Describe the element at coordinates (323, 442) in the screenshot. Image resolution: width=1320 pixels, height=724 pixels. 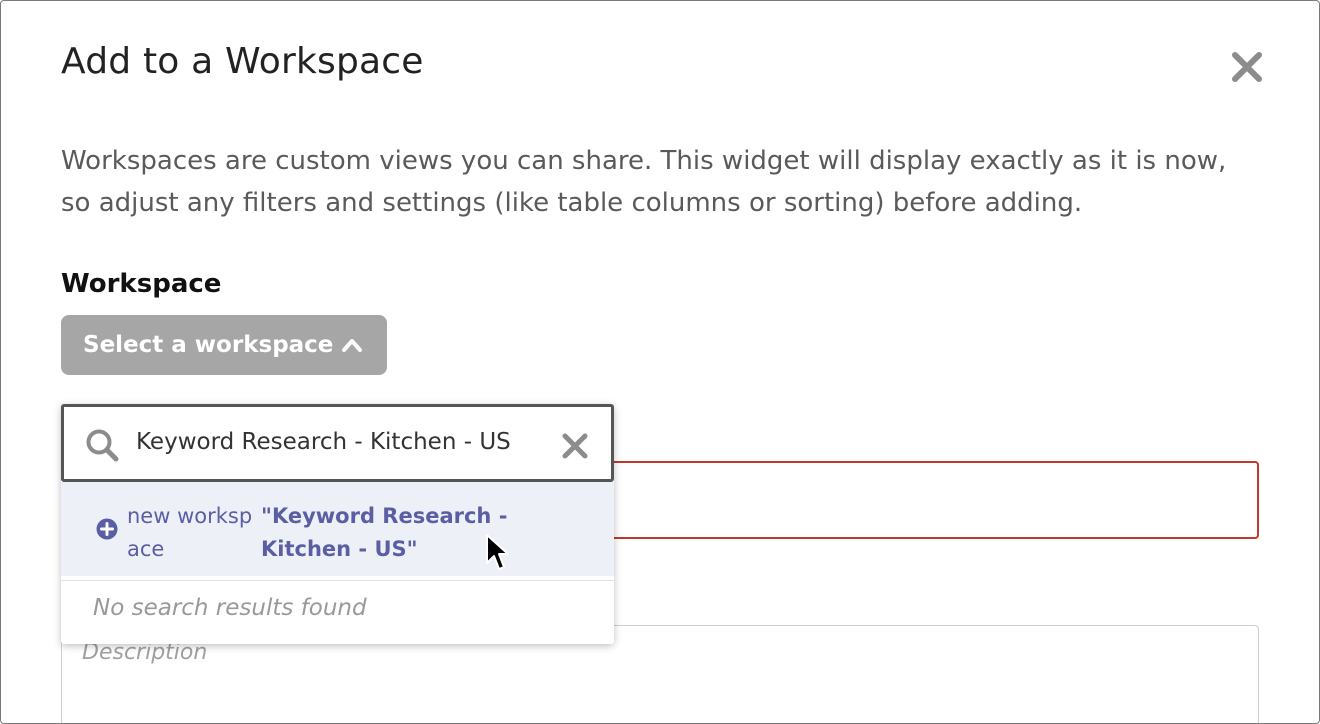
I see `search-value: Keyword Research - Kitchen - US` at that location.